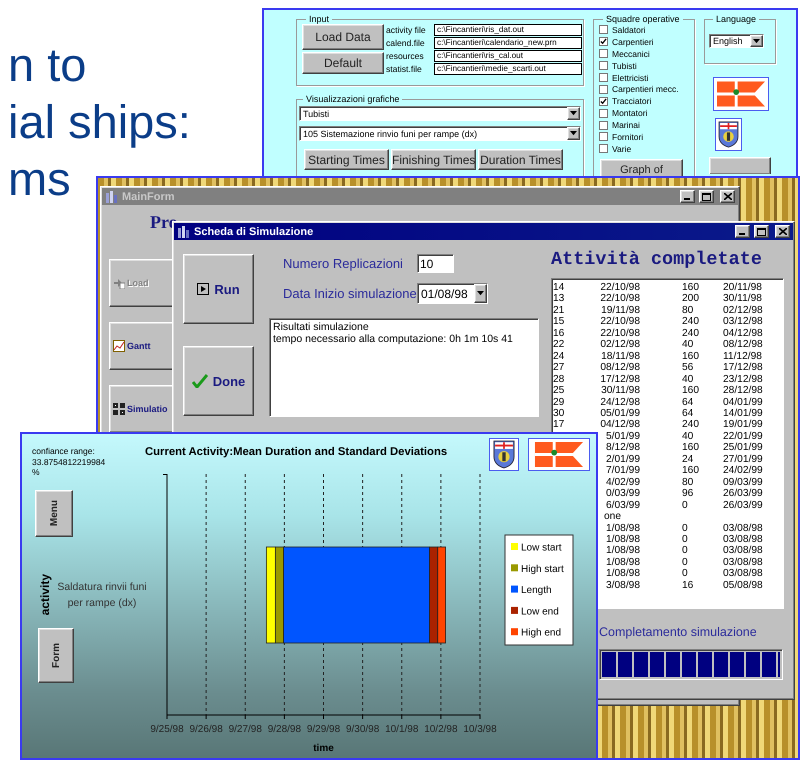 This screenshot has height=760, width=800. I want to click on menu-button: Simulatio, so click(141, 409).